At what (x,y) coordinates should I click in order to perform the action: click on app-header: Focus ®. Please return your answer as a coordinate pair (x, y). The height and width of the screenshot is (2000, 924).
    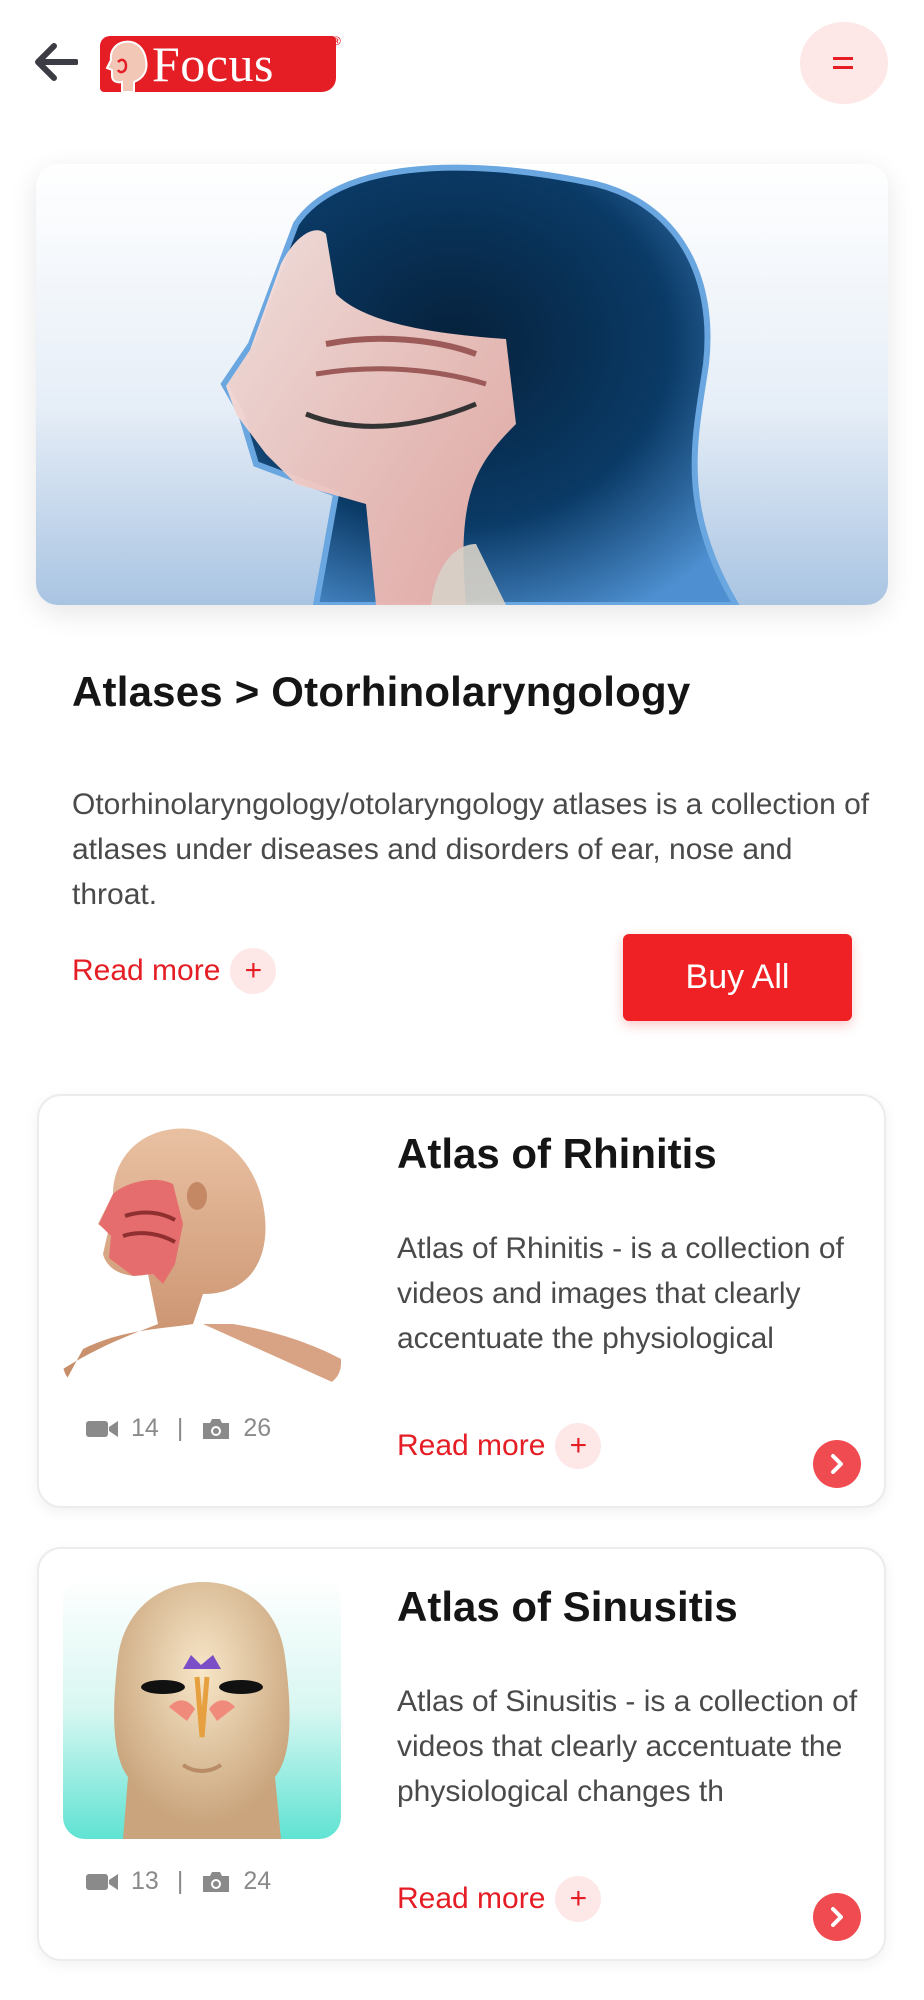
    Looking at the image, I should click on (462, 65).